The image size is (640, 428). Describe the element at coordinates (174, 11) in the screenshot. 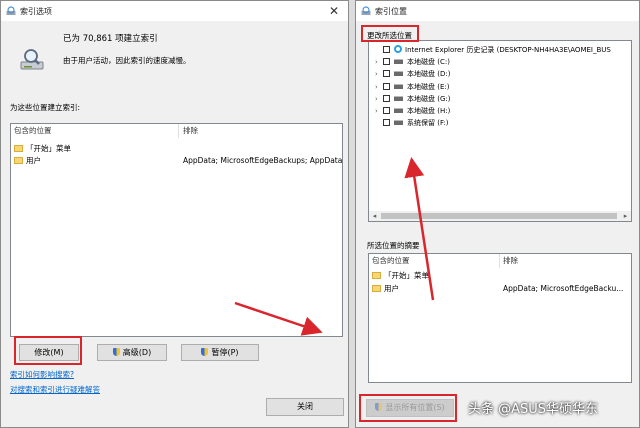

I see `title-bar: 索引选项 ✕` at that location.